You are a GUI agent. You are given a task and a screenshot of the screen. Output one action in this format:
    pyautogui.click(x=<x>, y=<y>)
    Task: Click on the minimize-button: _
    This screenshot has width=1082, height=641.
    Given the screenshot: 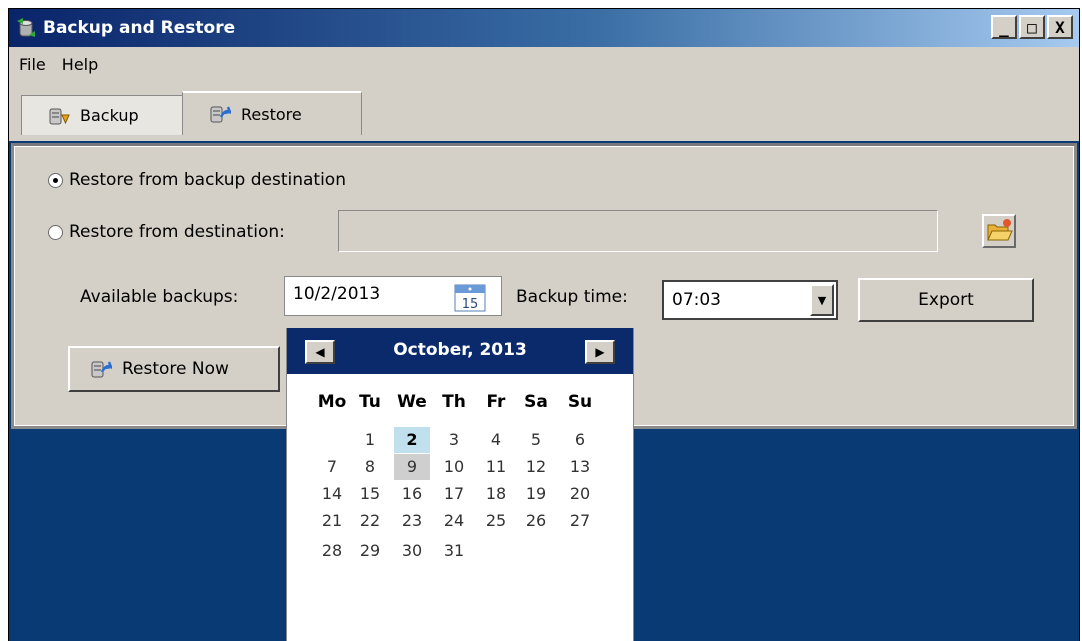 What is the action you would take?
    pyautogui.click(x=1004, y=27)
    